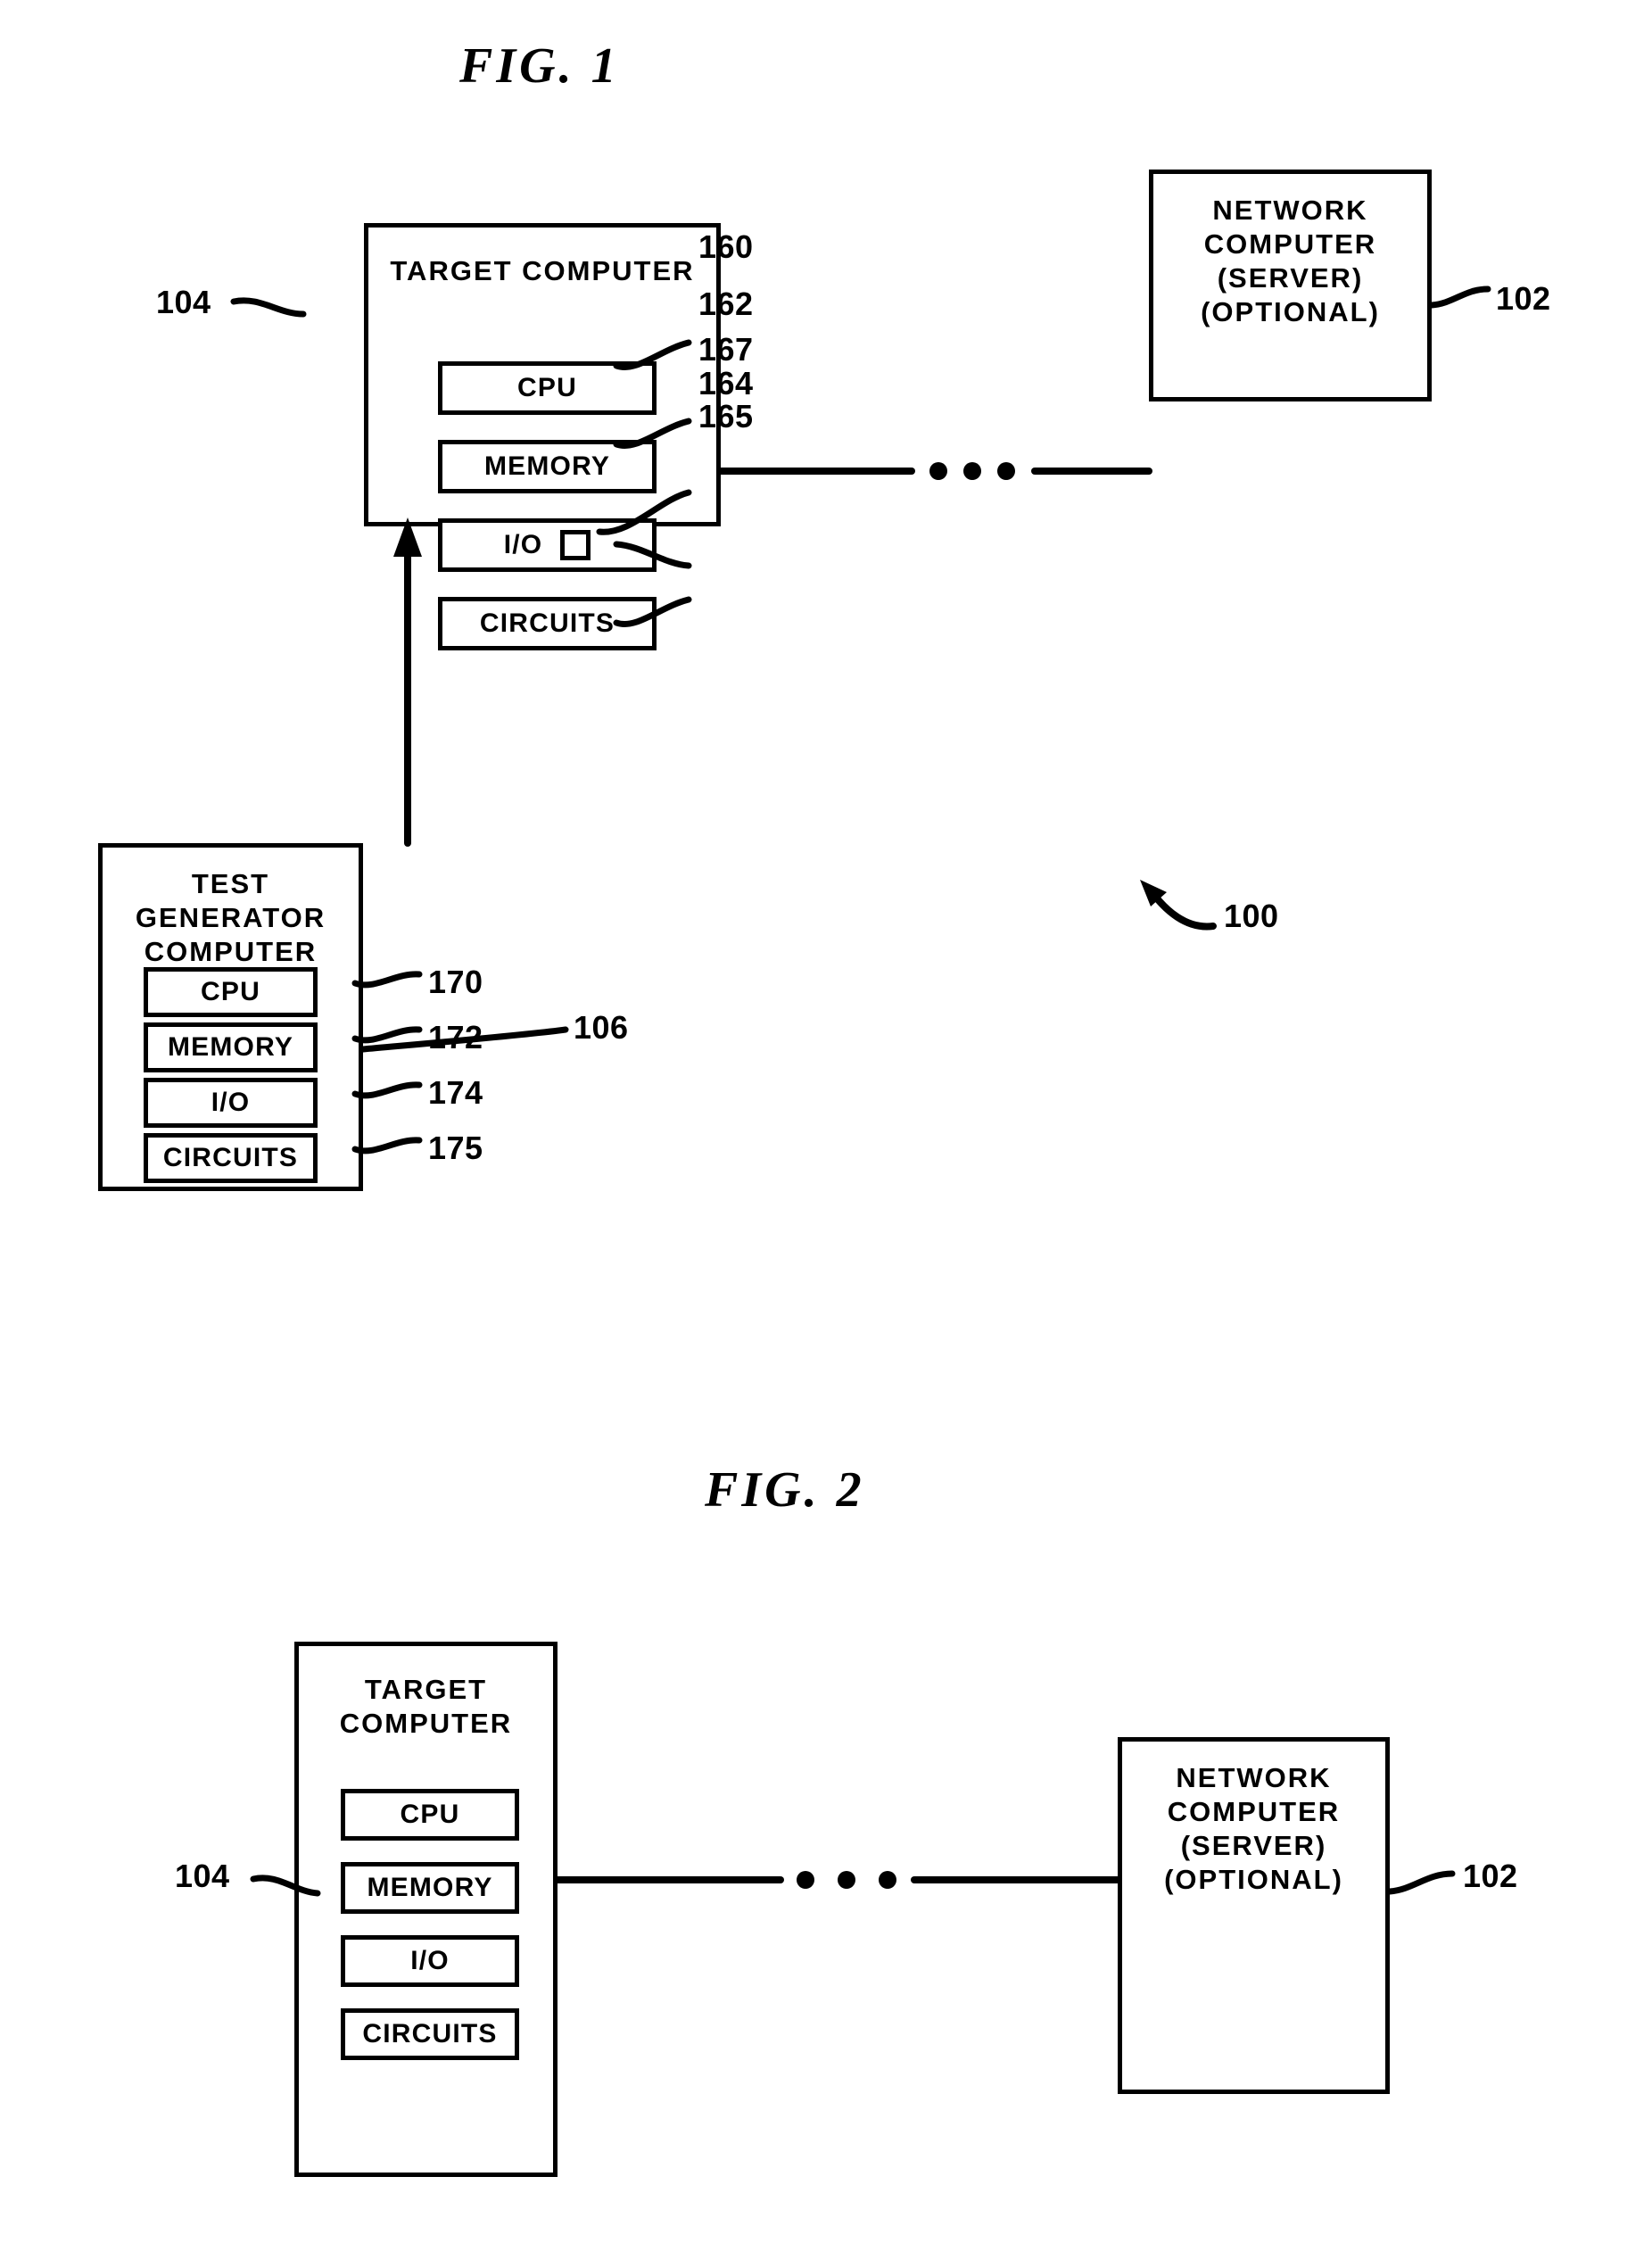 This screenshot has height=2243, width=1652. I want to click on fig2-target-circuits-label: CIRCUITS, so click(430, 2034).